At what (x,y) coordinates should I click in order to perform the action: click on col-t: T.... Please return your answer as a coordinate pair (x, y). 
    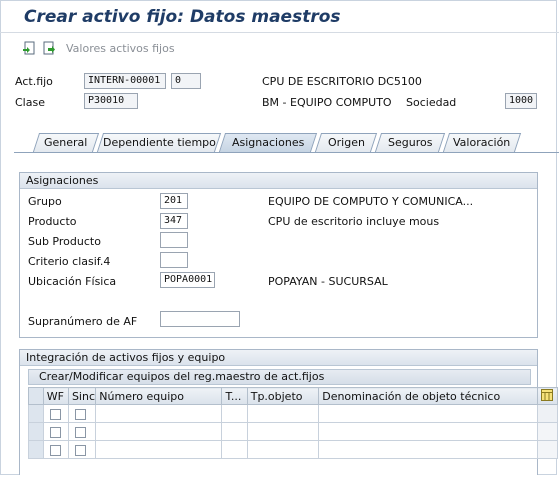
    Looking at the image, I should click on (234, 396).